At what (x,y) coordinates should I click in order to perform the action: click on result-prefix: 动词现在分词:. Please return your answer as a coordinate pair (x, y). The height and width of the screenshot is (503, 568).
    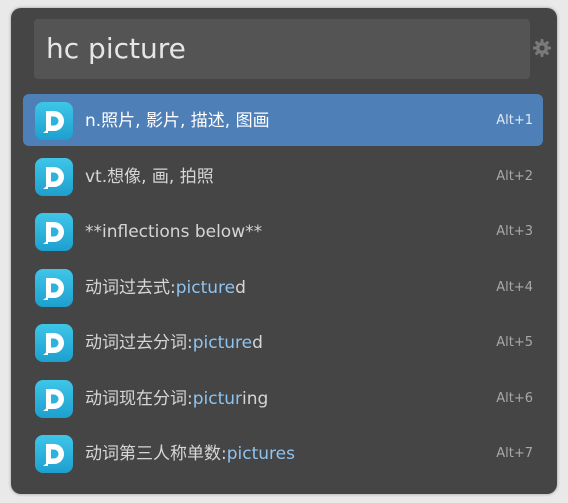
    Looking at the image, I should click on (139, 398).